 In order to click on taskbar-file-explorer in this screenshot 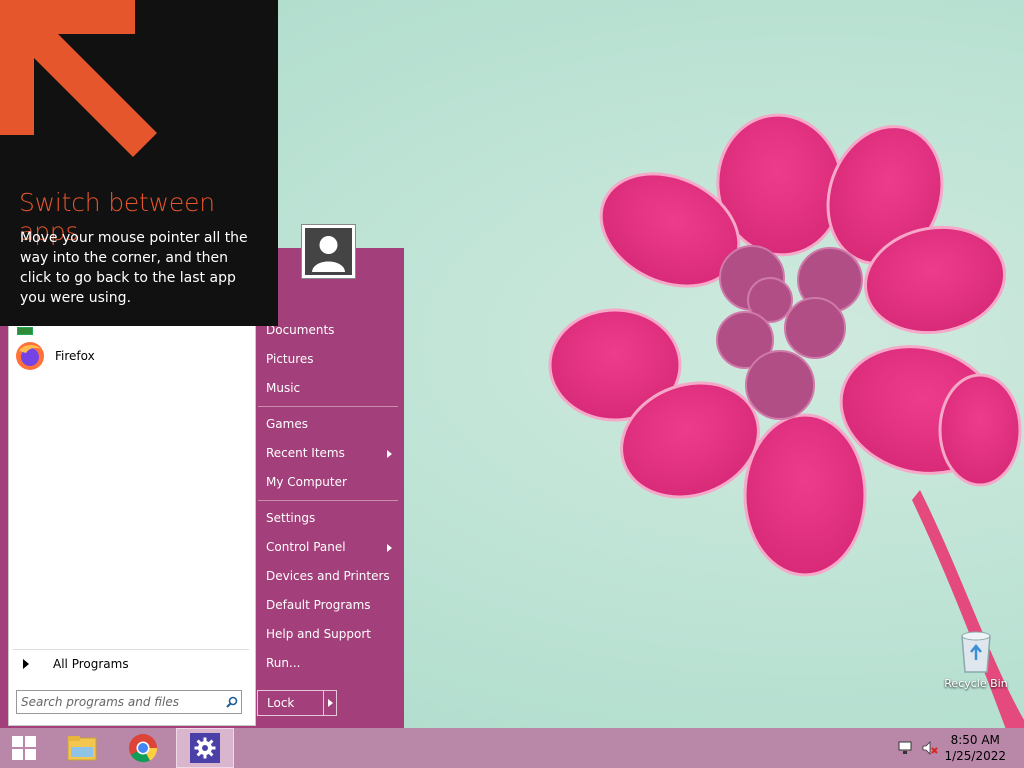, I will do `click(82, 748)`.